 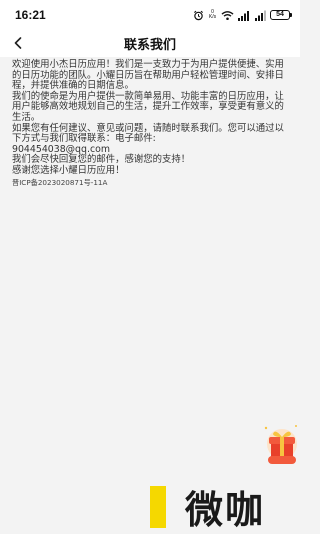 I want to click on status-time: 16:21, so click(x=30, y=15).